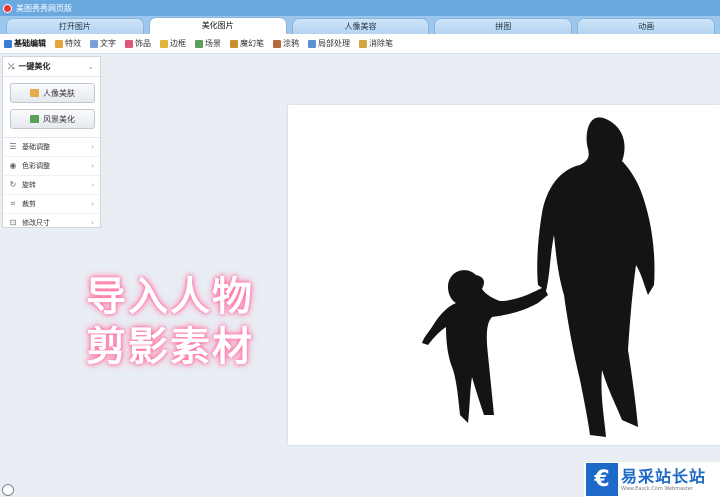 This screenshot has height=497, width=720. Describe the element at coordinates (657, 488) in the screenshot. I see `site-url: Www.Easck.Com Webmaster` at that location.